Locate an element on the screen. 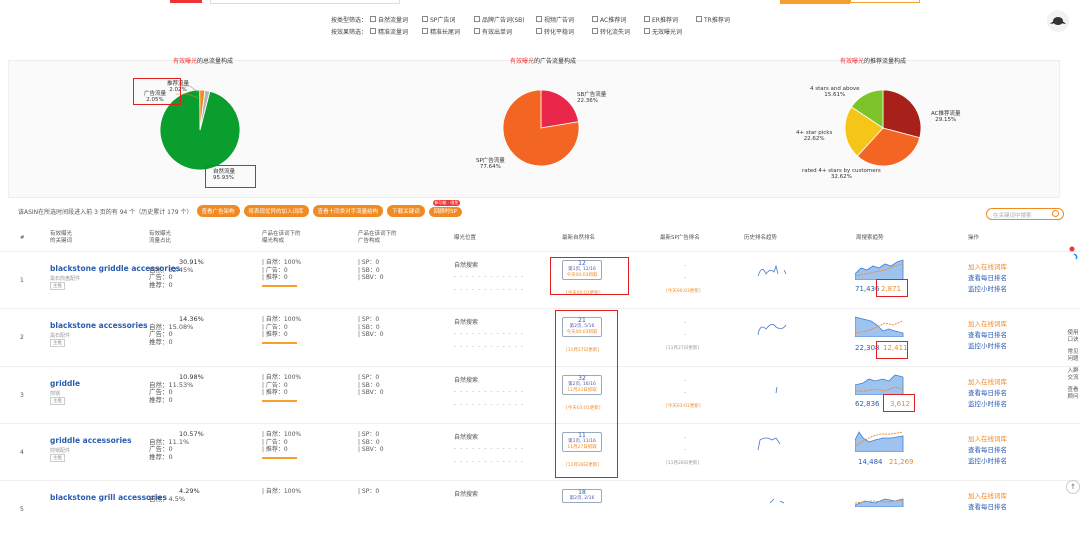 This screenshot has width=1080, height=538. natural-rank-box: 18 第2页, 2/16 is located at coordinates (582, 496).